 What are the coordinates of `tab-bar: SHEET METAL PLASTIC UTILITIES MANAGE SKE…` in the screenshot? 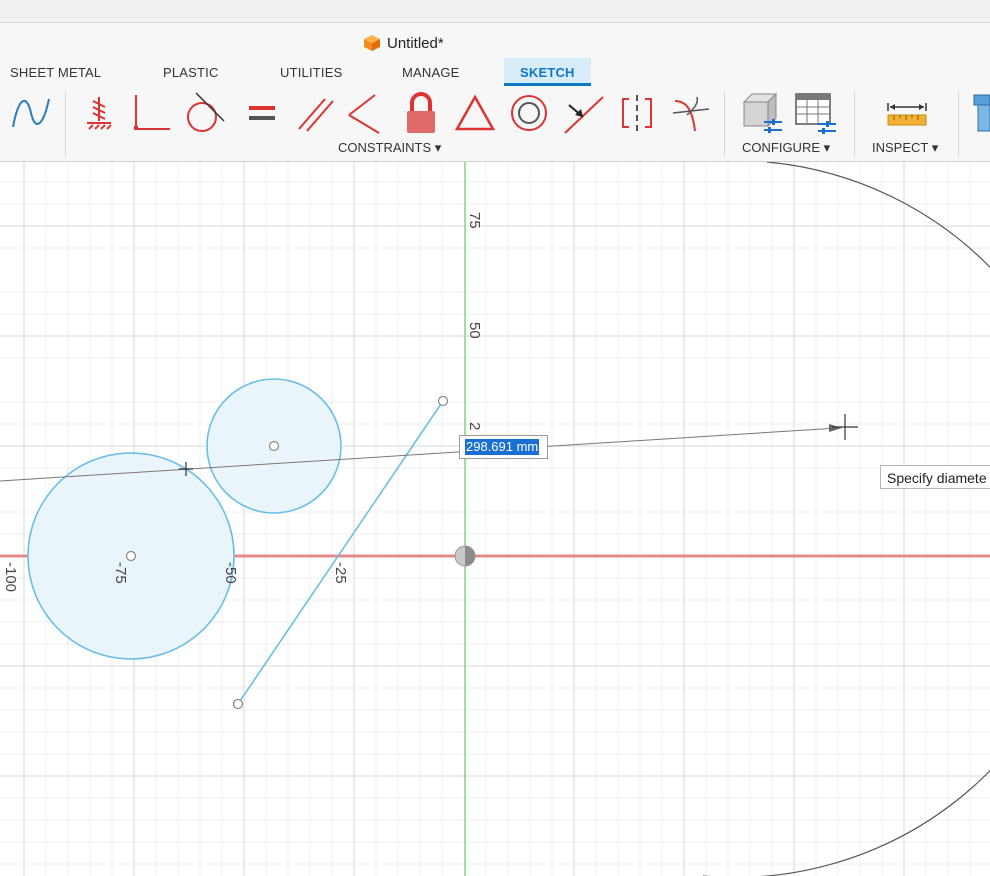 It's located at (495, 73).